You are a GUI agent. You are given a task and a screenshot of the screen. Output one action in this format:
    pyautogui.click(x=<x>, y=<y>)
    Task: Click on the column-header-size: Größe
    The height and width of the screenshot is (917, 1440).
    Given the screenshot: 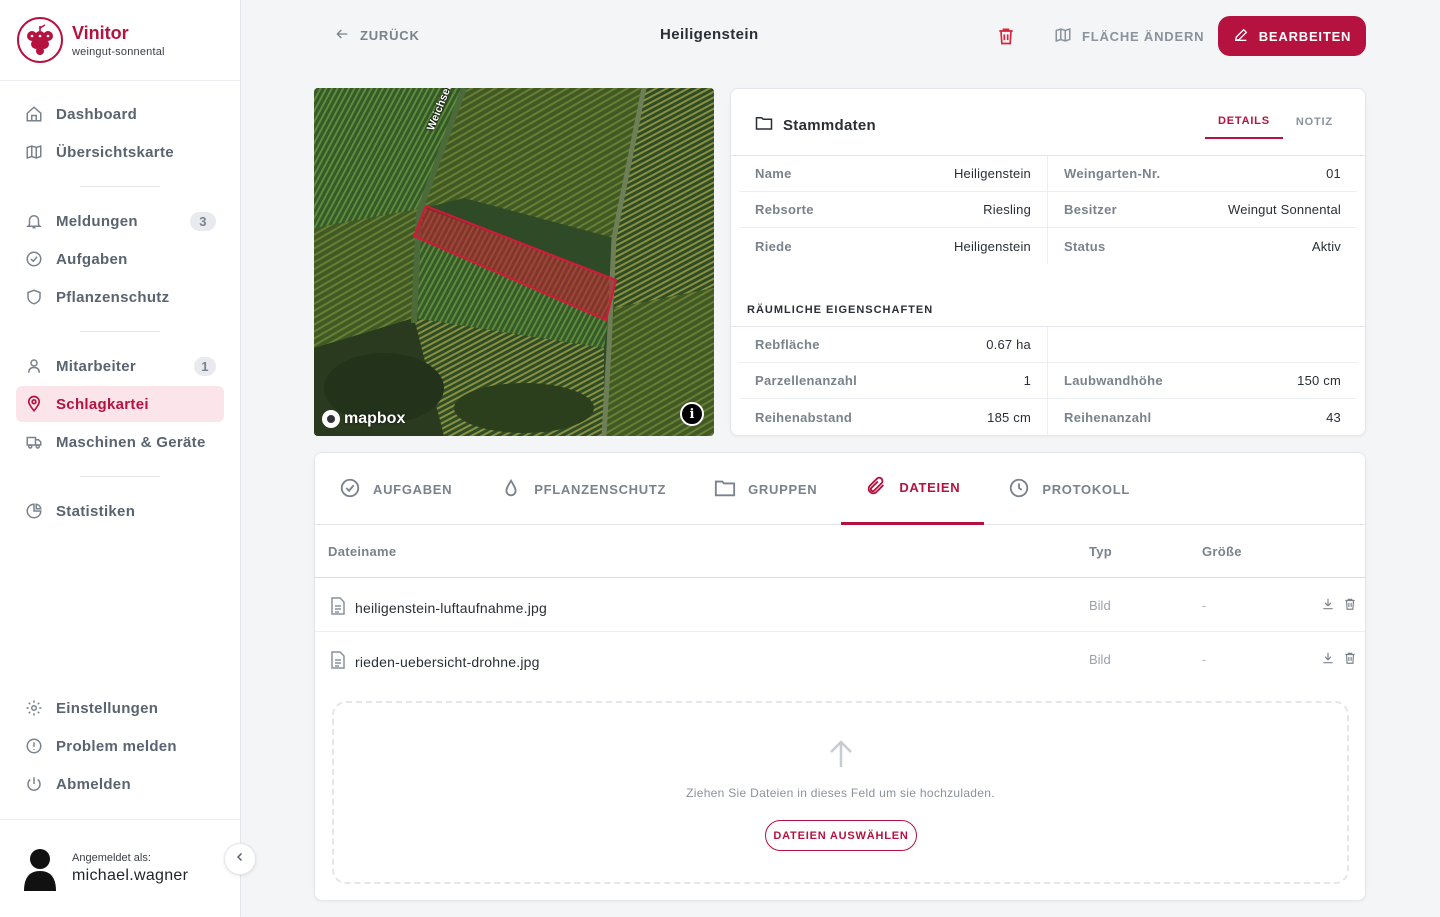 What is the action you would take?
    pyautogui.click(x=1222, y=551)
    